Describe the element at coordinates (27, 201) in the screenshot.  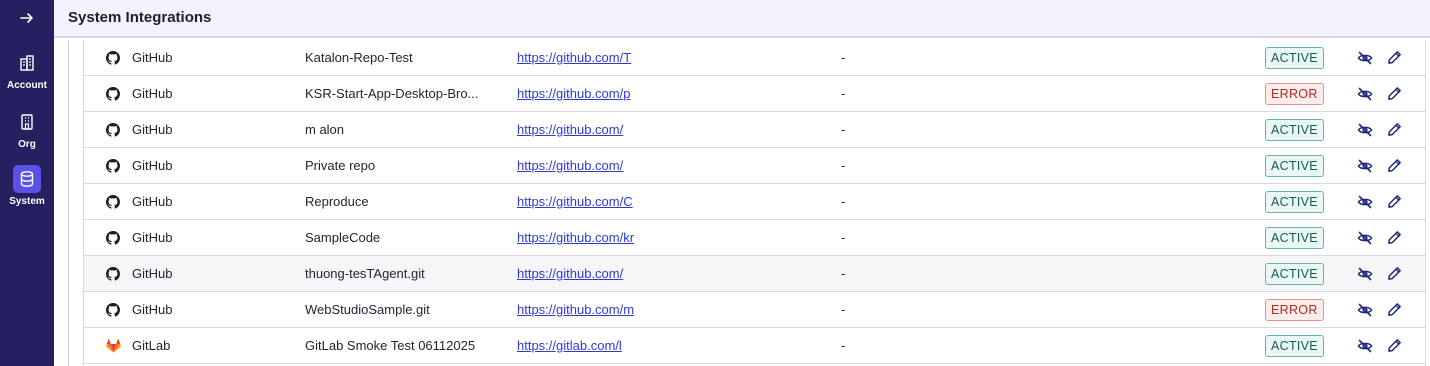
I see `sidebar-item-label: System` at that location.